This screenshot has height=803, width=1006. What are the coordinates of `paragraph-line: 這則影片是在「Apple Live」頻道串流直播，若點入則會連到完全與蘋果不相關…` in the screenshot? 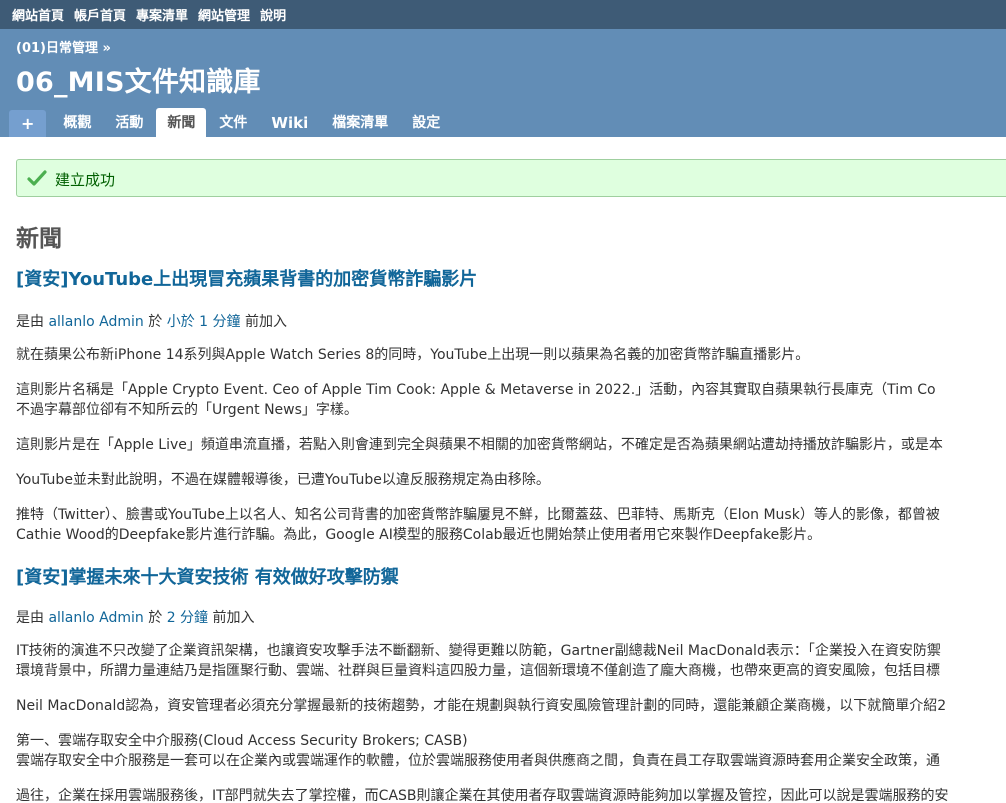 It's located at (479, 445).